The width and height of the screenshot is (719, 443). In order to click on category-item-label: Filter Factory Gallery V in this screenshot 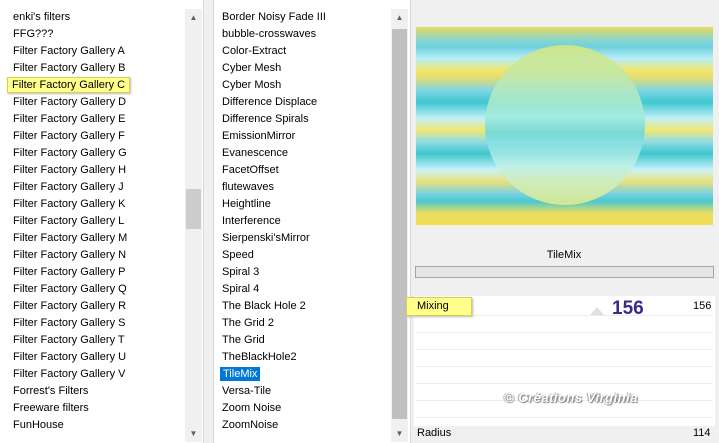, I will do `click(69, 374)`.